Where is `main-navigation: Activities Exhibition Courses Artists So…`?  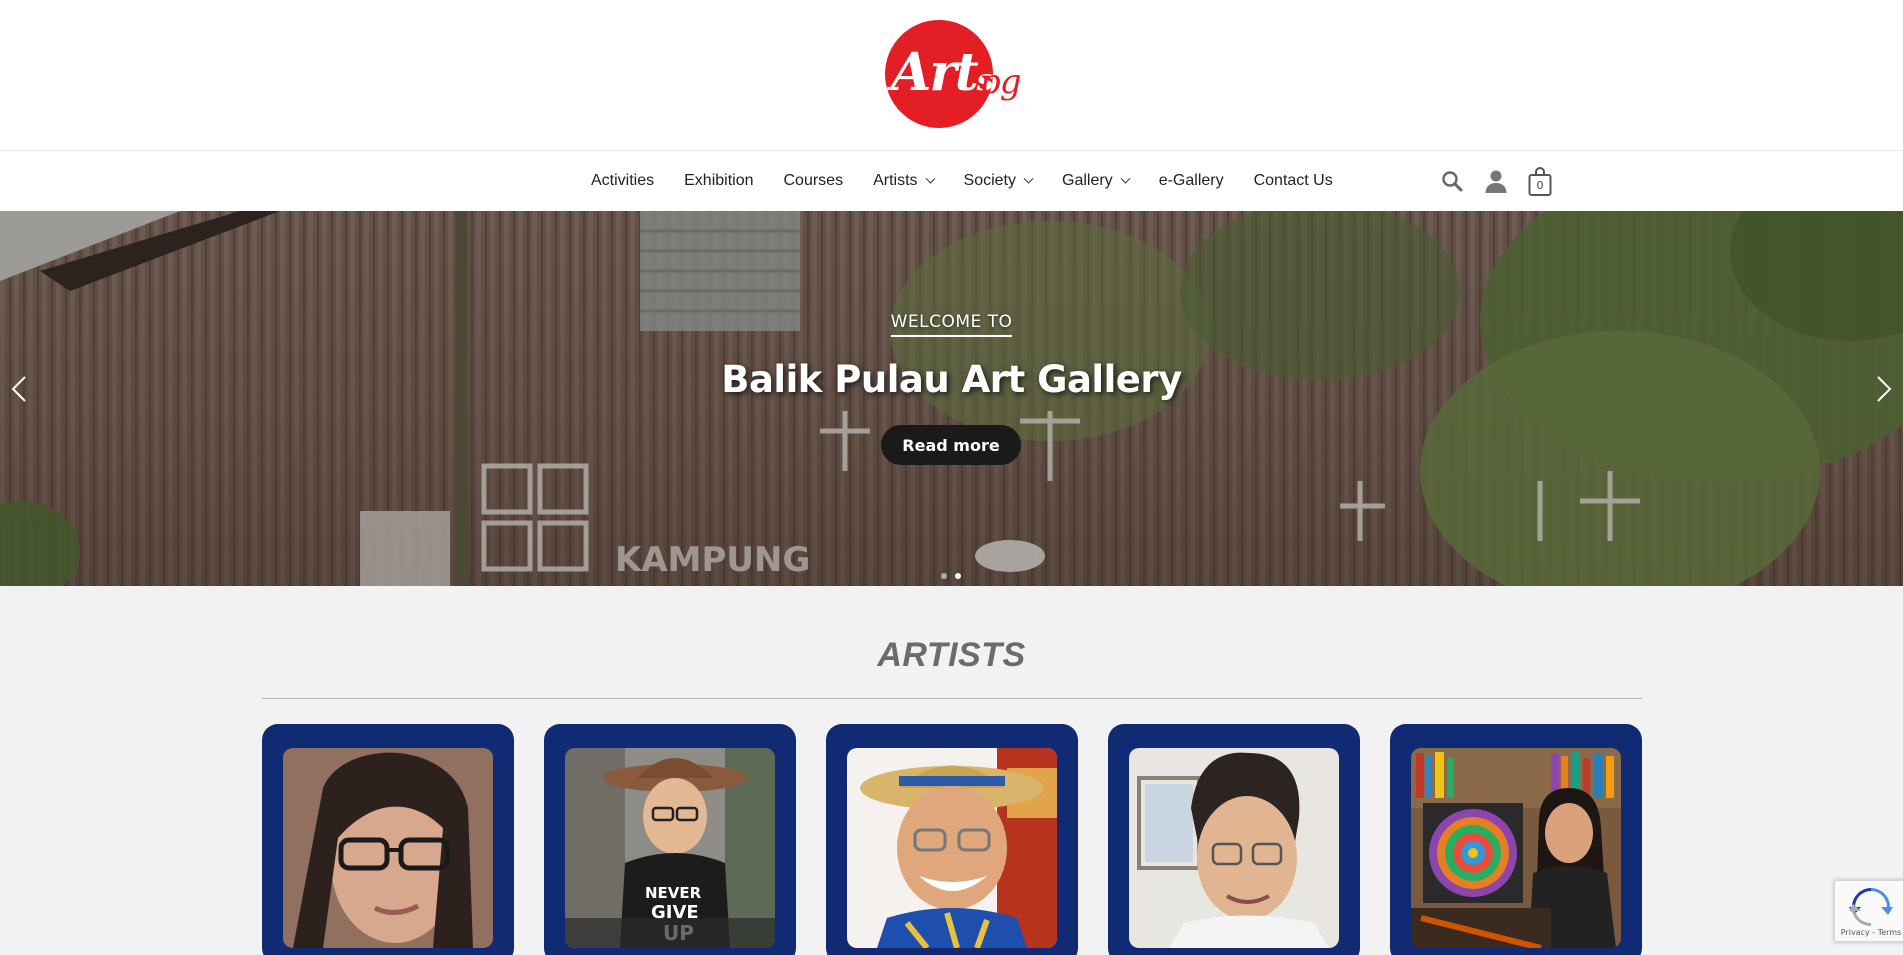 main-navigation: Activities Exhibition Courses Artists So… is located at coordinates (951, 181).